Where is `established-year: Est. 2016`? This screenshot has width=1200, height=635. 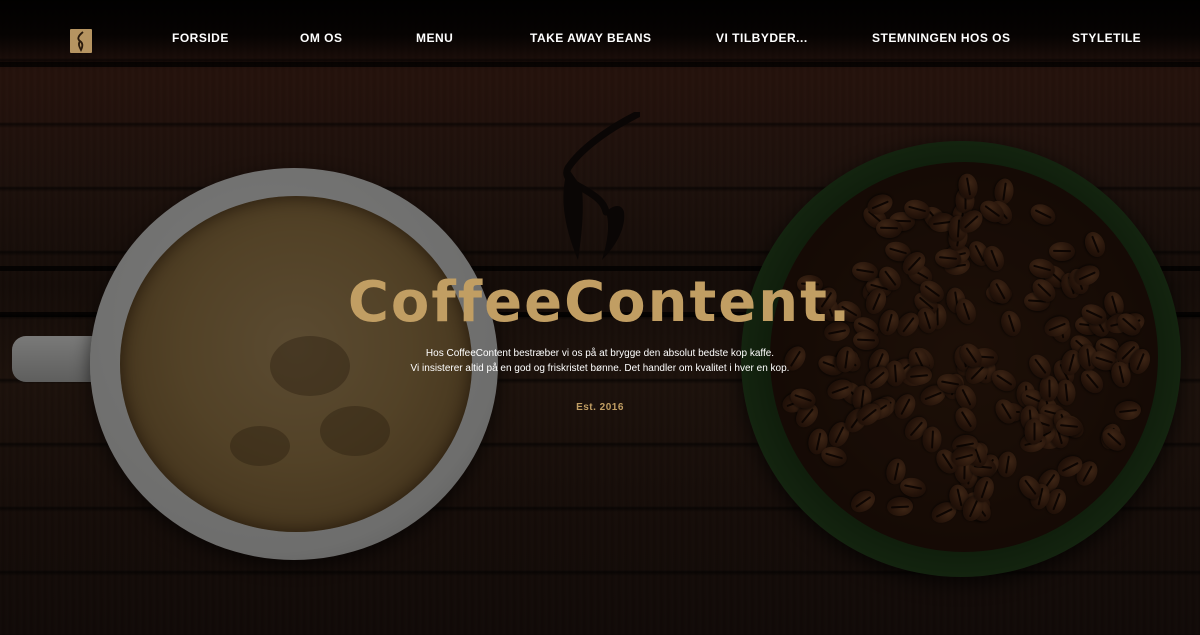
established-year: Est. 2016 is located at coordinates (600, 407).